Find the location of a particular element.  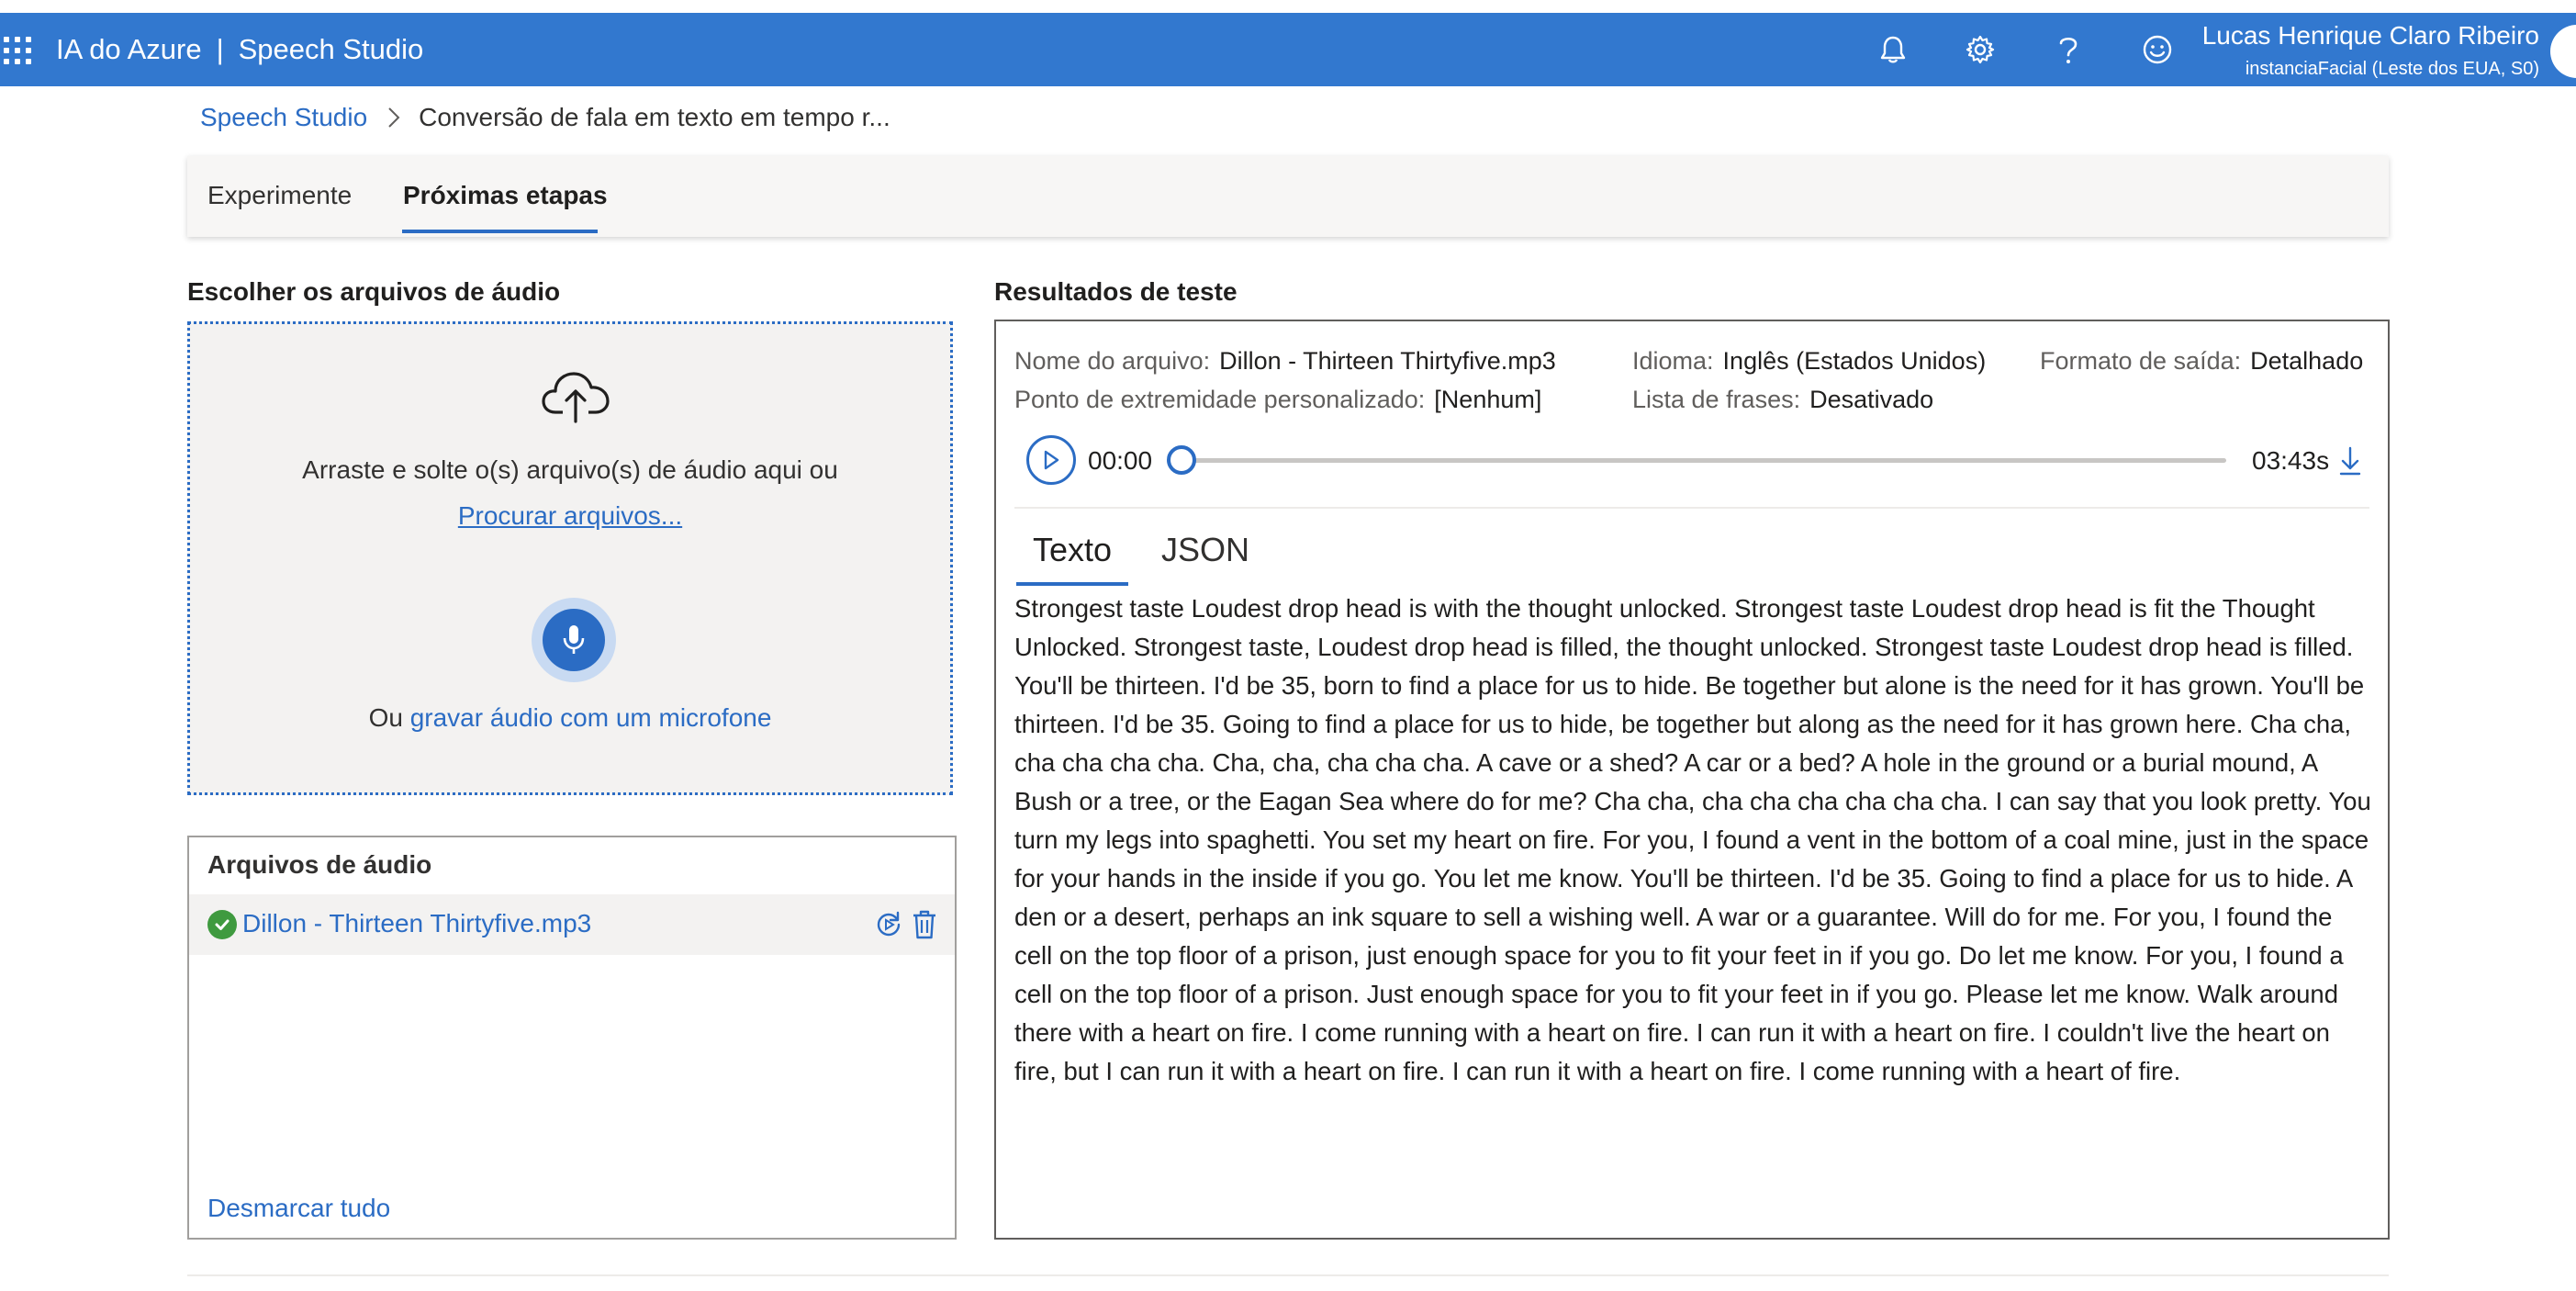

brand: IA do Azure | Speech Studio is located at coordinates (239, 49).